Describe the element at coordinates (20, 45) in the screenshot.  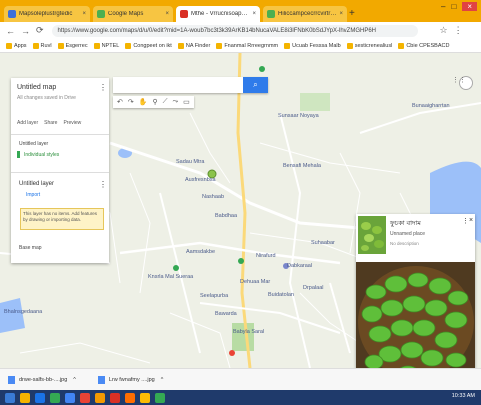
I see `bookmark-label: Apps` at that location.